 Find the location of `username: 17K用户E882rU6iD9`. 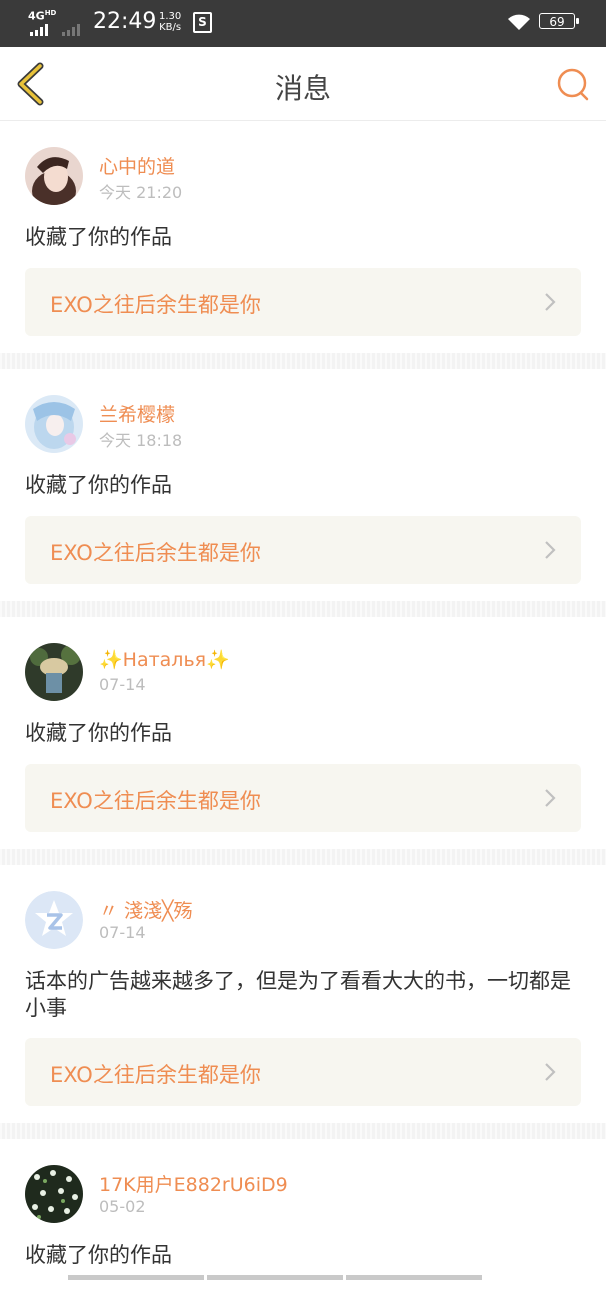

username: 17K用户E882rU6iD9 is located at coordinates (193, 1183).